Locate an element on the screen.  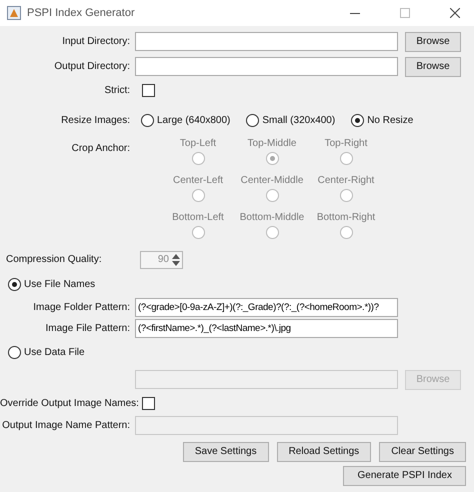
anchor-label: Center-Right is located at coordinates (346, 180).